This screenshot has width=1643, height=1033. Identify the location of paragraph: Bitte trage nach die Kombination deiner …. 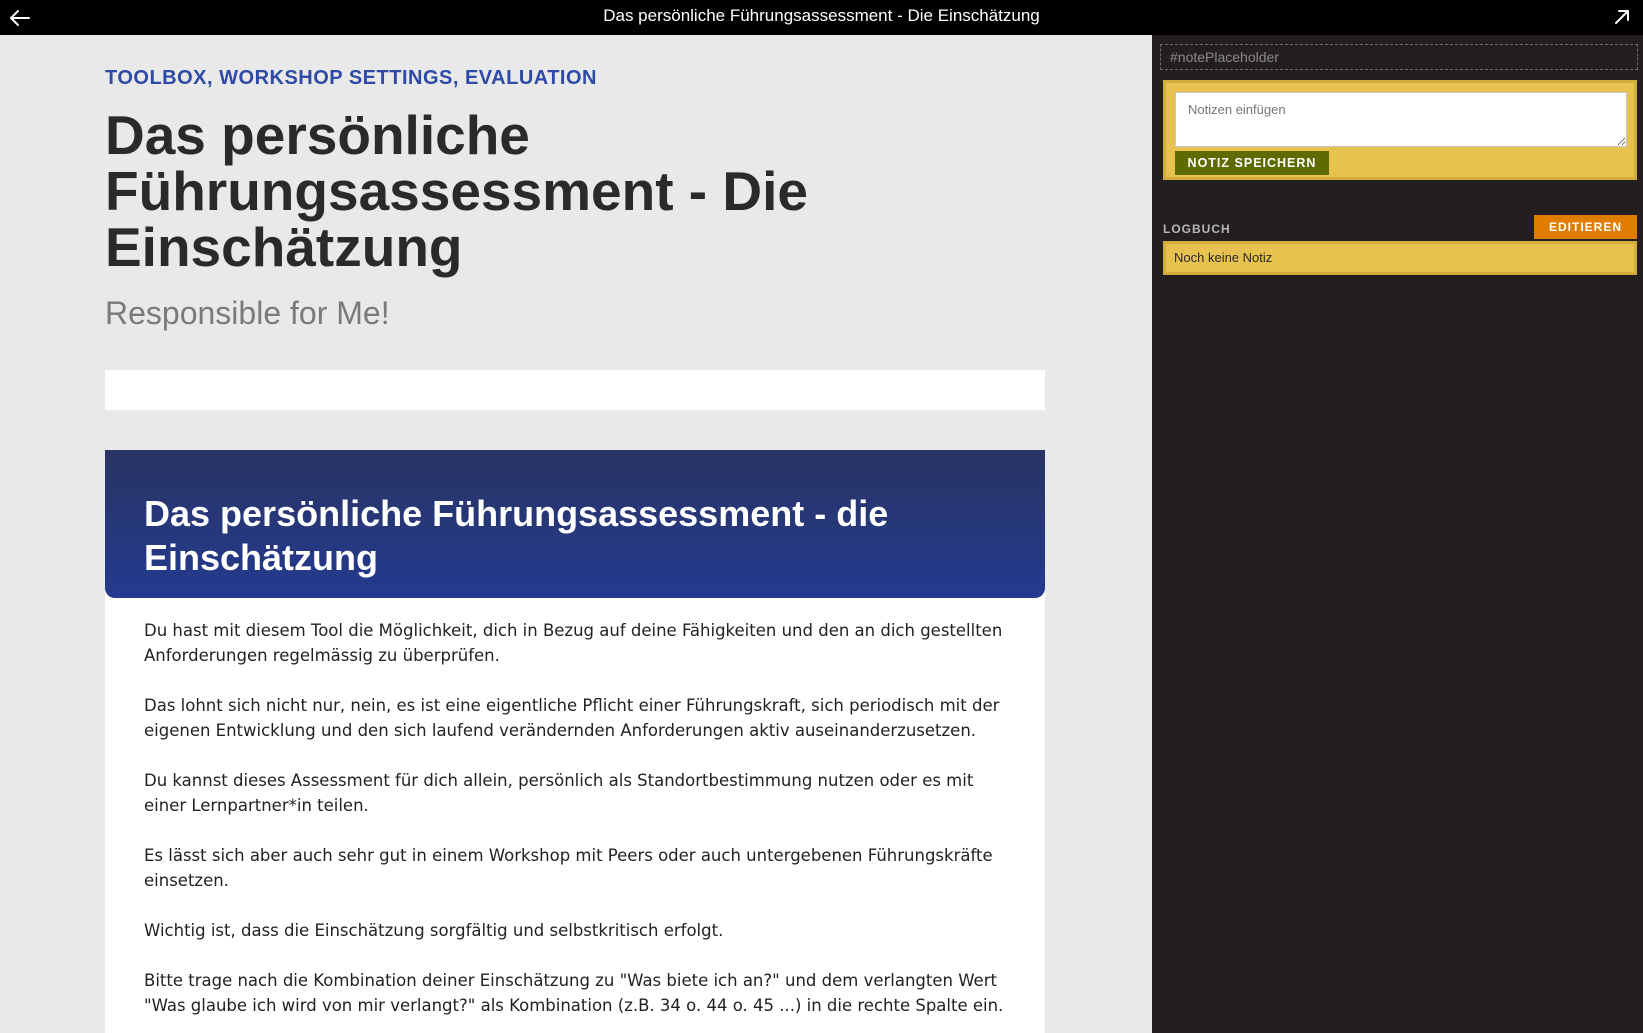
(574, 993).